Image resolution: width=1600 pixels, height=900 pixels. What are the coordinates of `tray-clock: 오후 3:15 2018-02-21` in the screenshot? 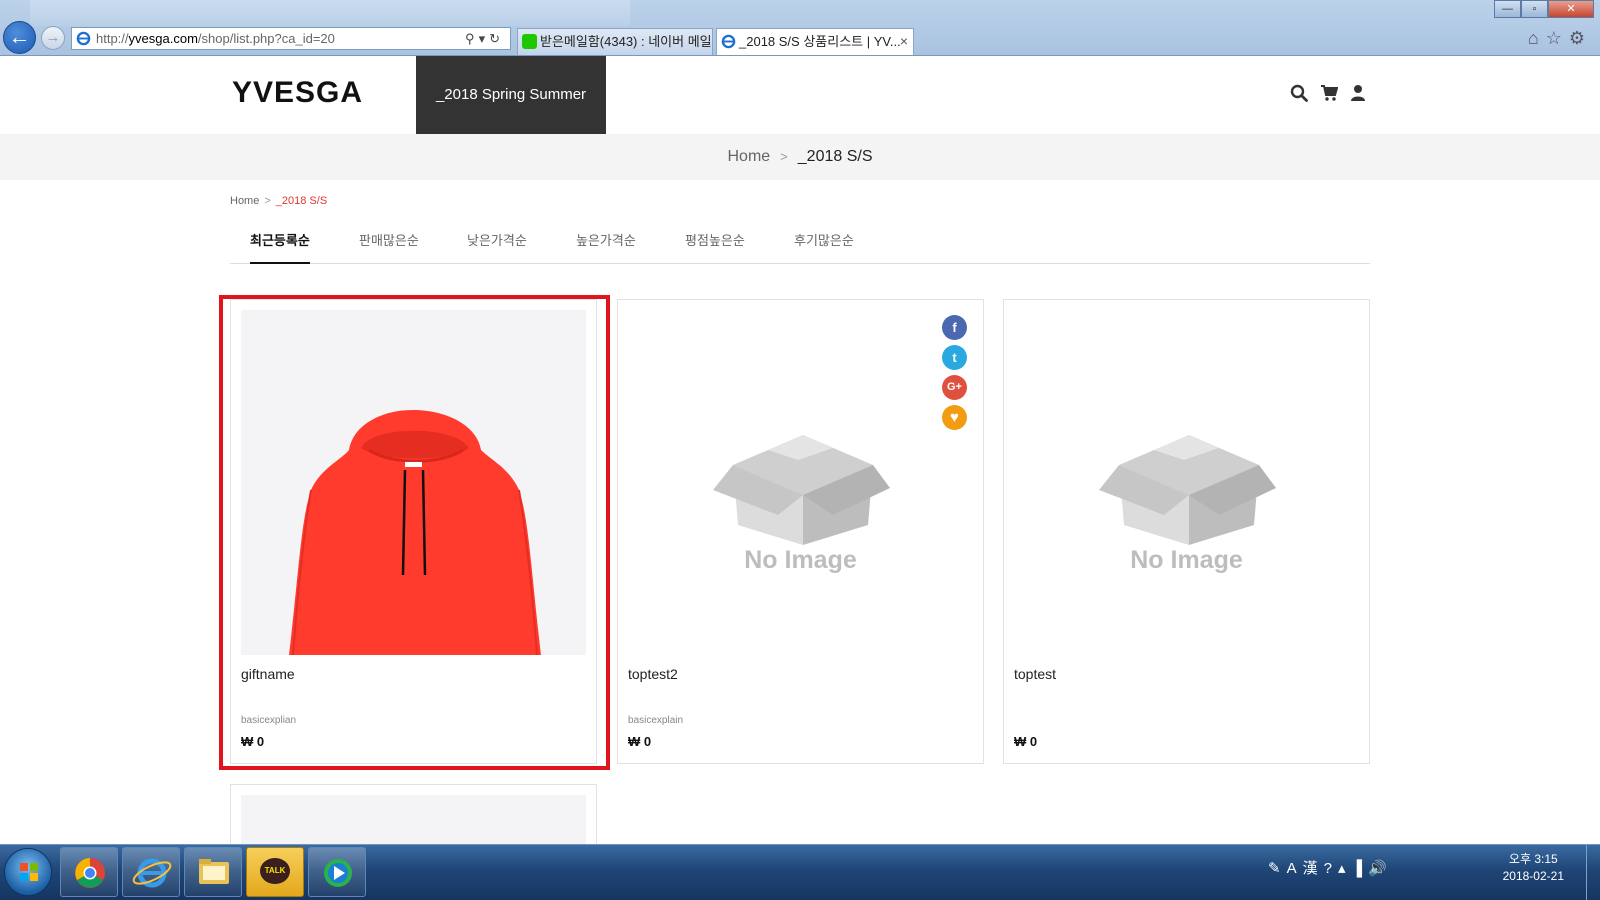 It's located at (1533, 868).